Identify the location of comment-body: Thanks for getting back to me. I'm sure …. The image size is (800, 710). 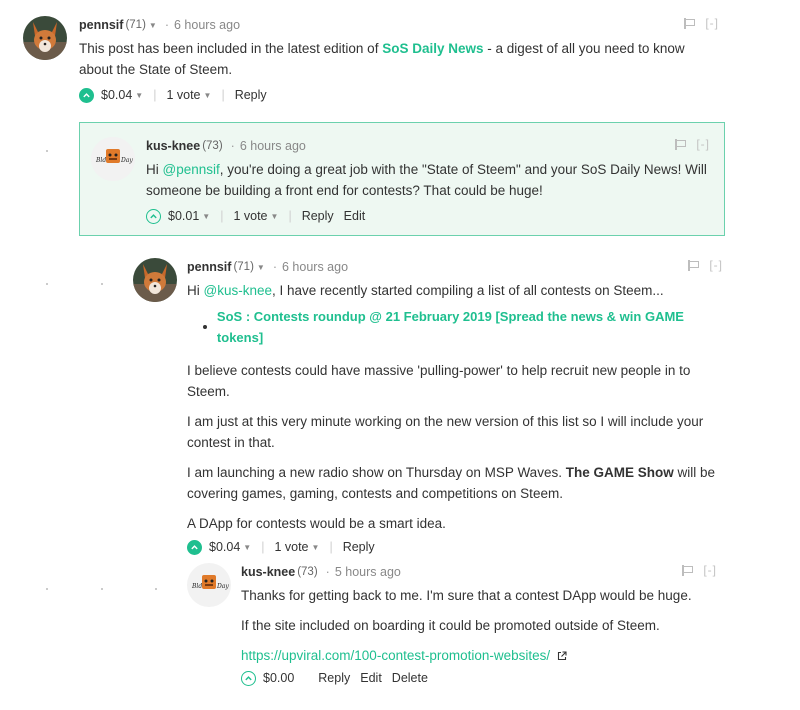
(479, 625).